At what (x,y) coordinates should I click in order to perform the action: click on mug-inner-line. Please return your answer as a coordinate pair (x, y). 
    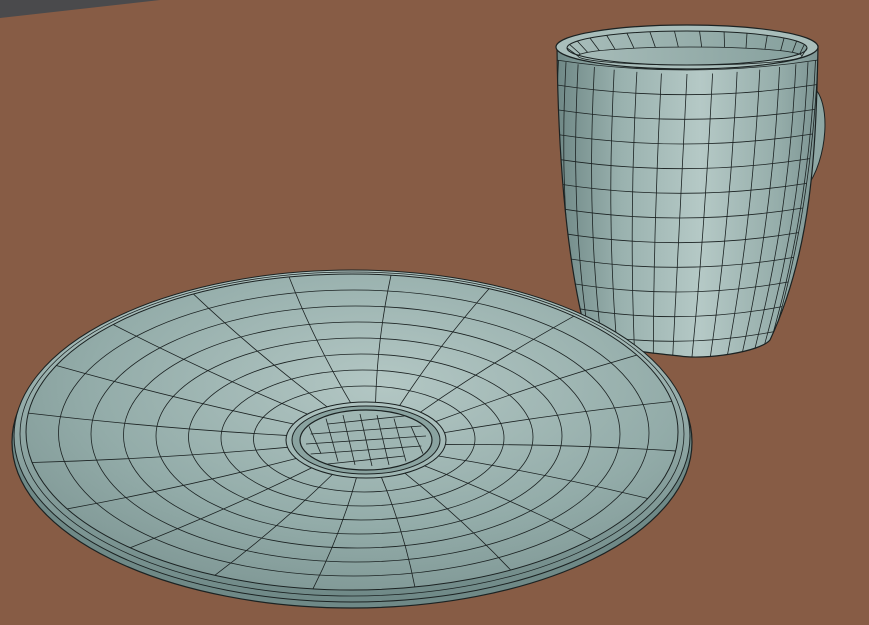
    Looking at the image, I should click on (724, 39).